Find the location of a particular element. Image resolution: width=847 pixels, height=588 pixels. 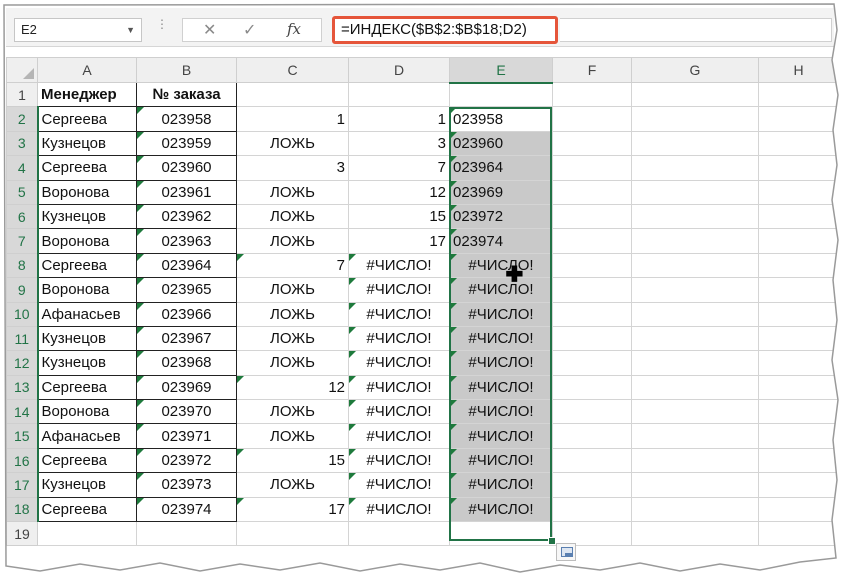

column-header-b: B is located at coordinates (186, 70).